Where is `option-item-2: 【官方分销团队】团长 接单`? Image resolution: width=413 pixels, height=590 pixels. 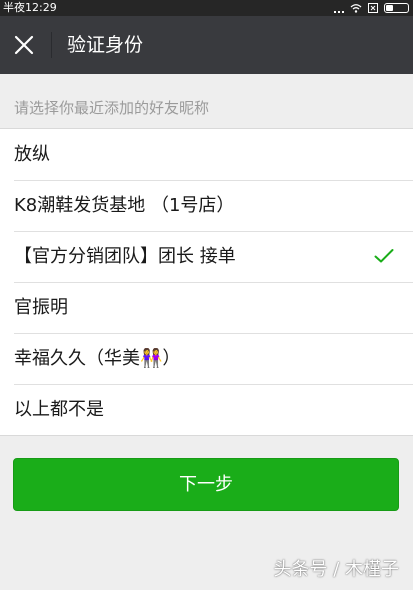
option-item-2: 【官方分销团队】团长 接单 is located at coordinates (206, 256).